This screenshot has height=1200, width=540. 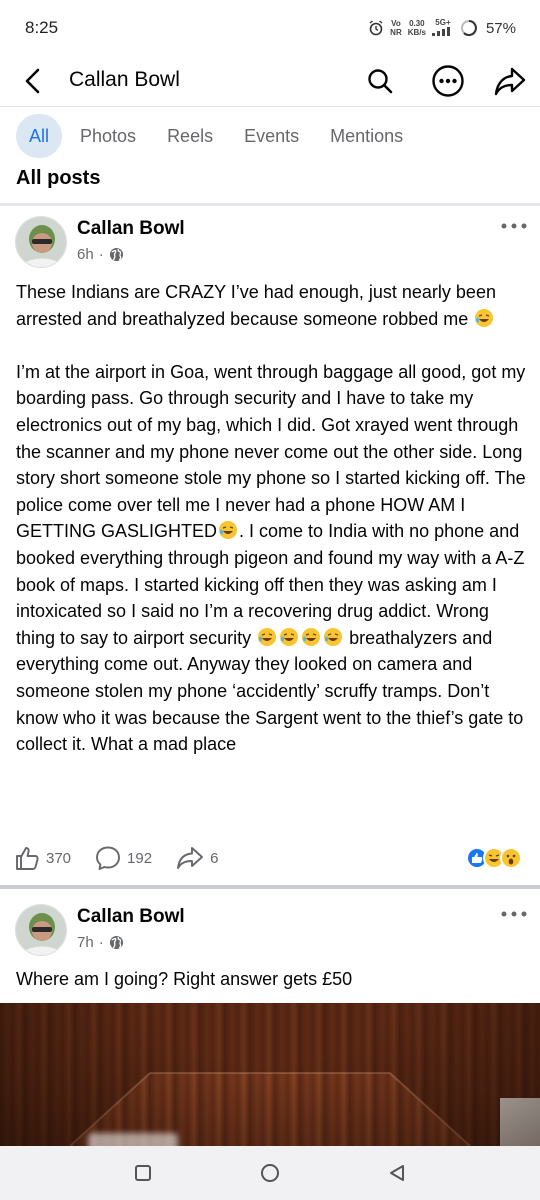 I want to click on comment-count: 192, so click(x=140, y=858).